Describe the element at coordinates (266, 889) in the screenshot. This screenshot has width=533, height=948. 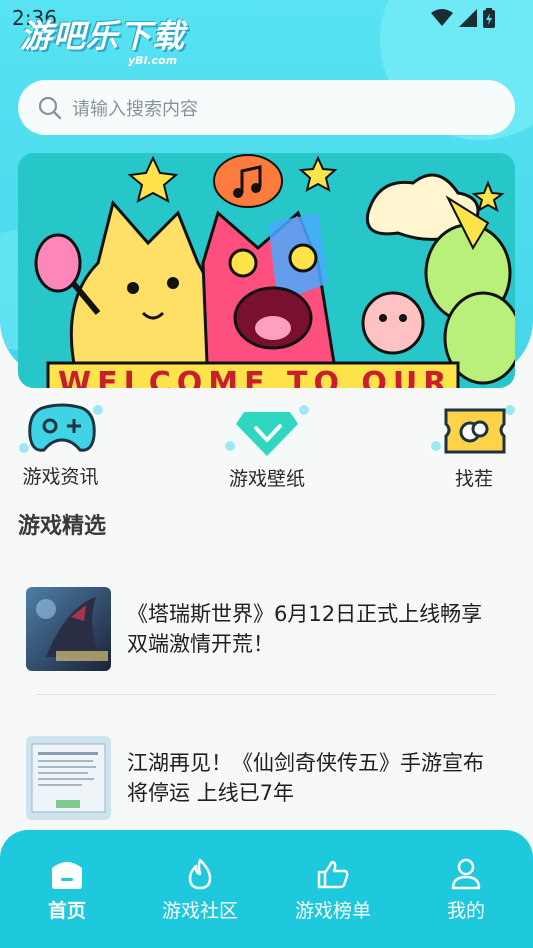
I see `bottom-tab-bar: 首页 游戏社区 游戏榜单 我的` at that location.